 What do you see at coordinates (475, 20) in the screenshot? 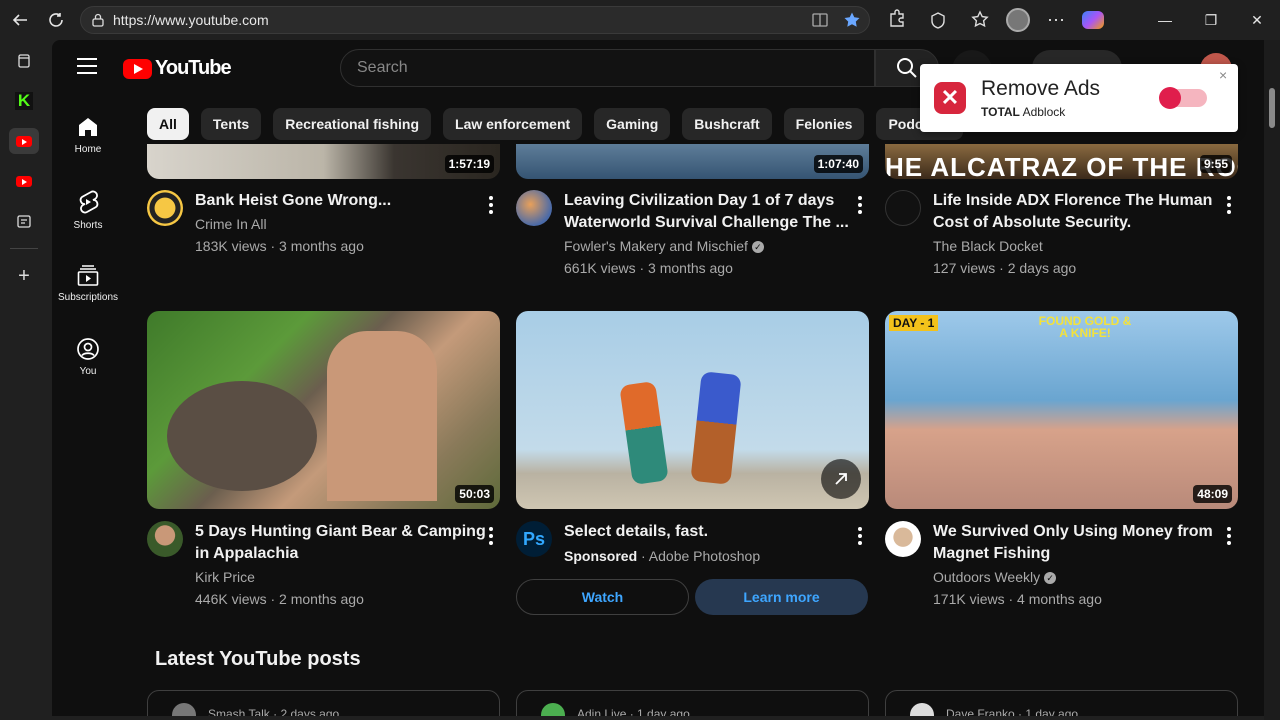
I see `address-bar: https://www.youtube.com` at bounding box center [475, 20].